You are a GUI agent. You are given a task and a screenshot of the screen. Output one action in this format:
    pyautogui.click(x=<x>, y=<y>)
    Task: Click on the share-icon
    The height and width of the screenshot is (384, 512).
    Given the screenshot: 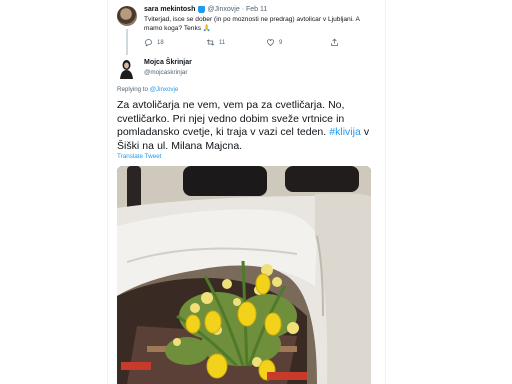 What is the action you would take?
    pyautogui.click(x=334, y=42)
    